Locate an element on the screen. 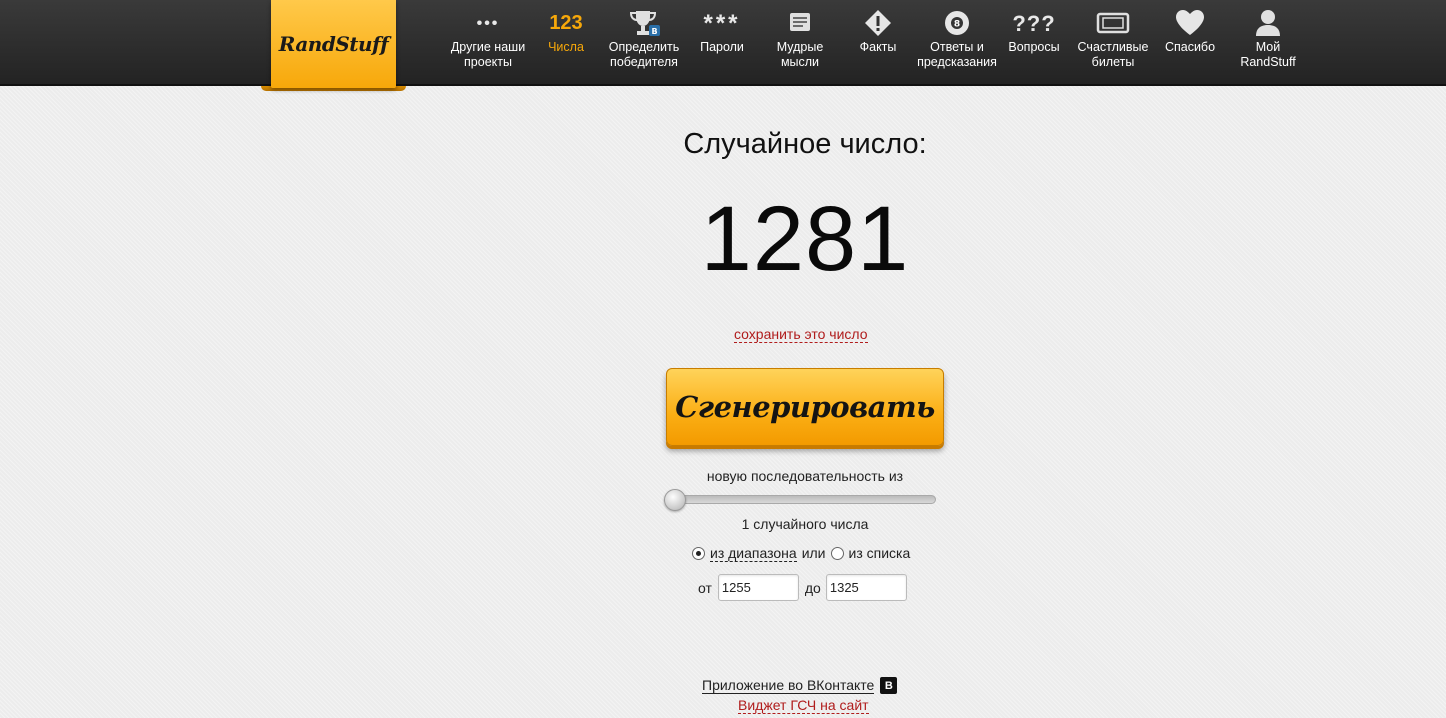  nav-item-facts: Факты is located at coordinates (878, 42).